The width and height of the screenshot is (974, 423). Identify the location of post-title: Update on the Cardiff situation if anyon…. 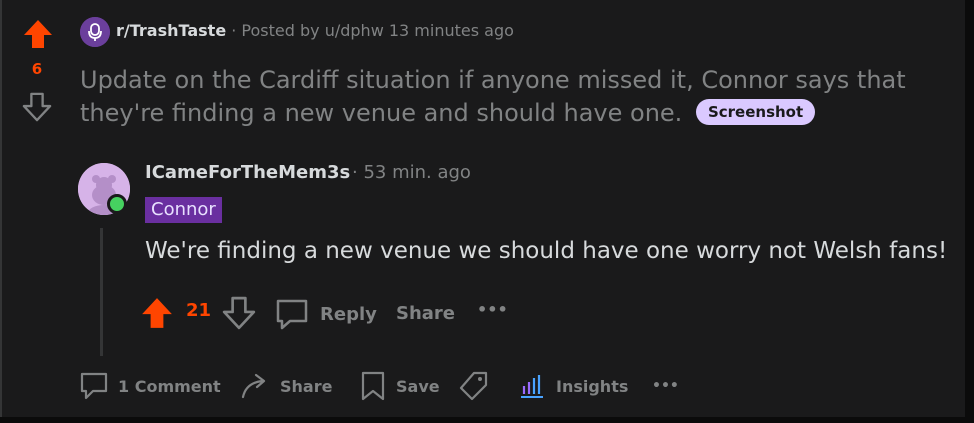
(510, 97).